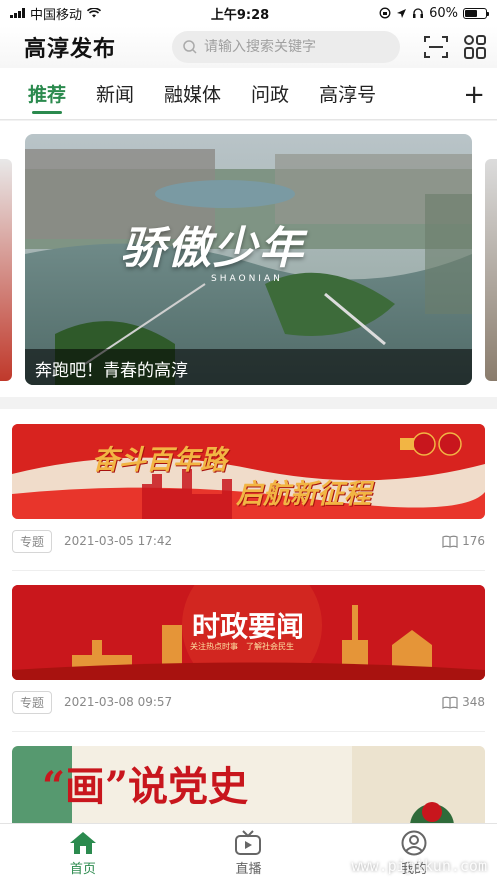  What do you see at coordinates (118, 702) in the screenshot?
I see `publish-time: 2021-03-08 09:57` at bounding box center [118, 702].